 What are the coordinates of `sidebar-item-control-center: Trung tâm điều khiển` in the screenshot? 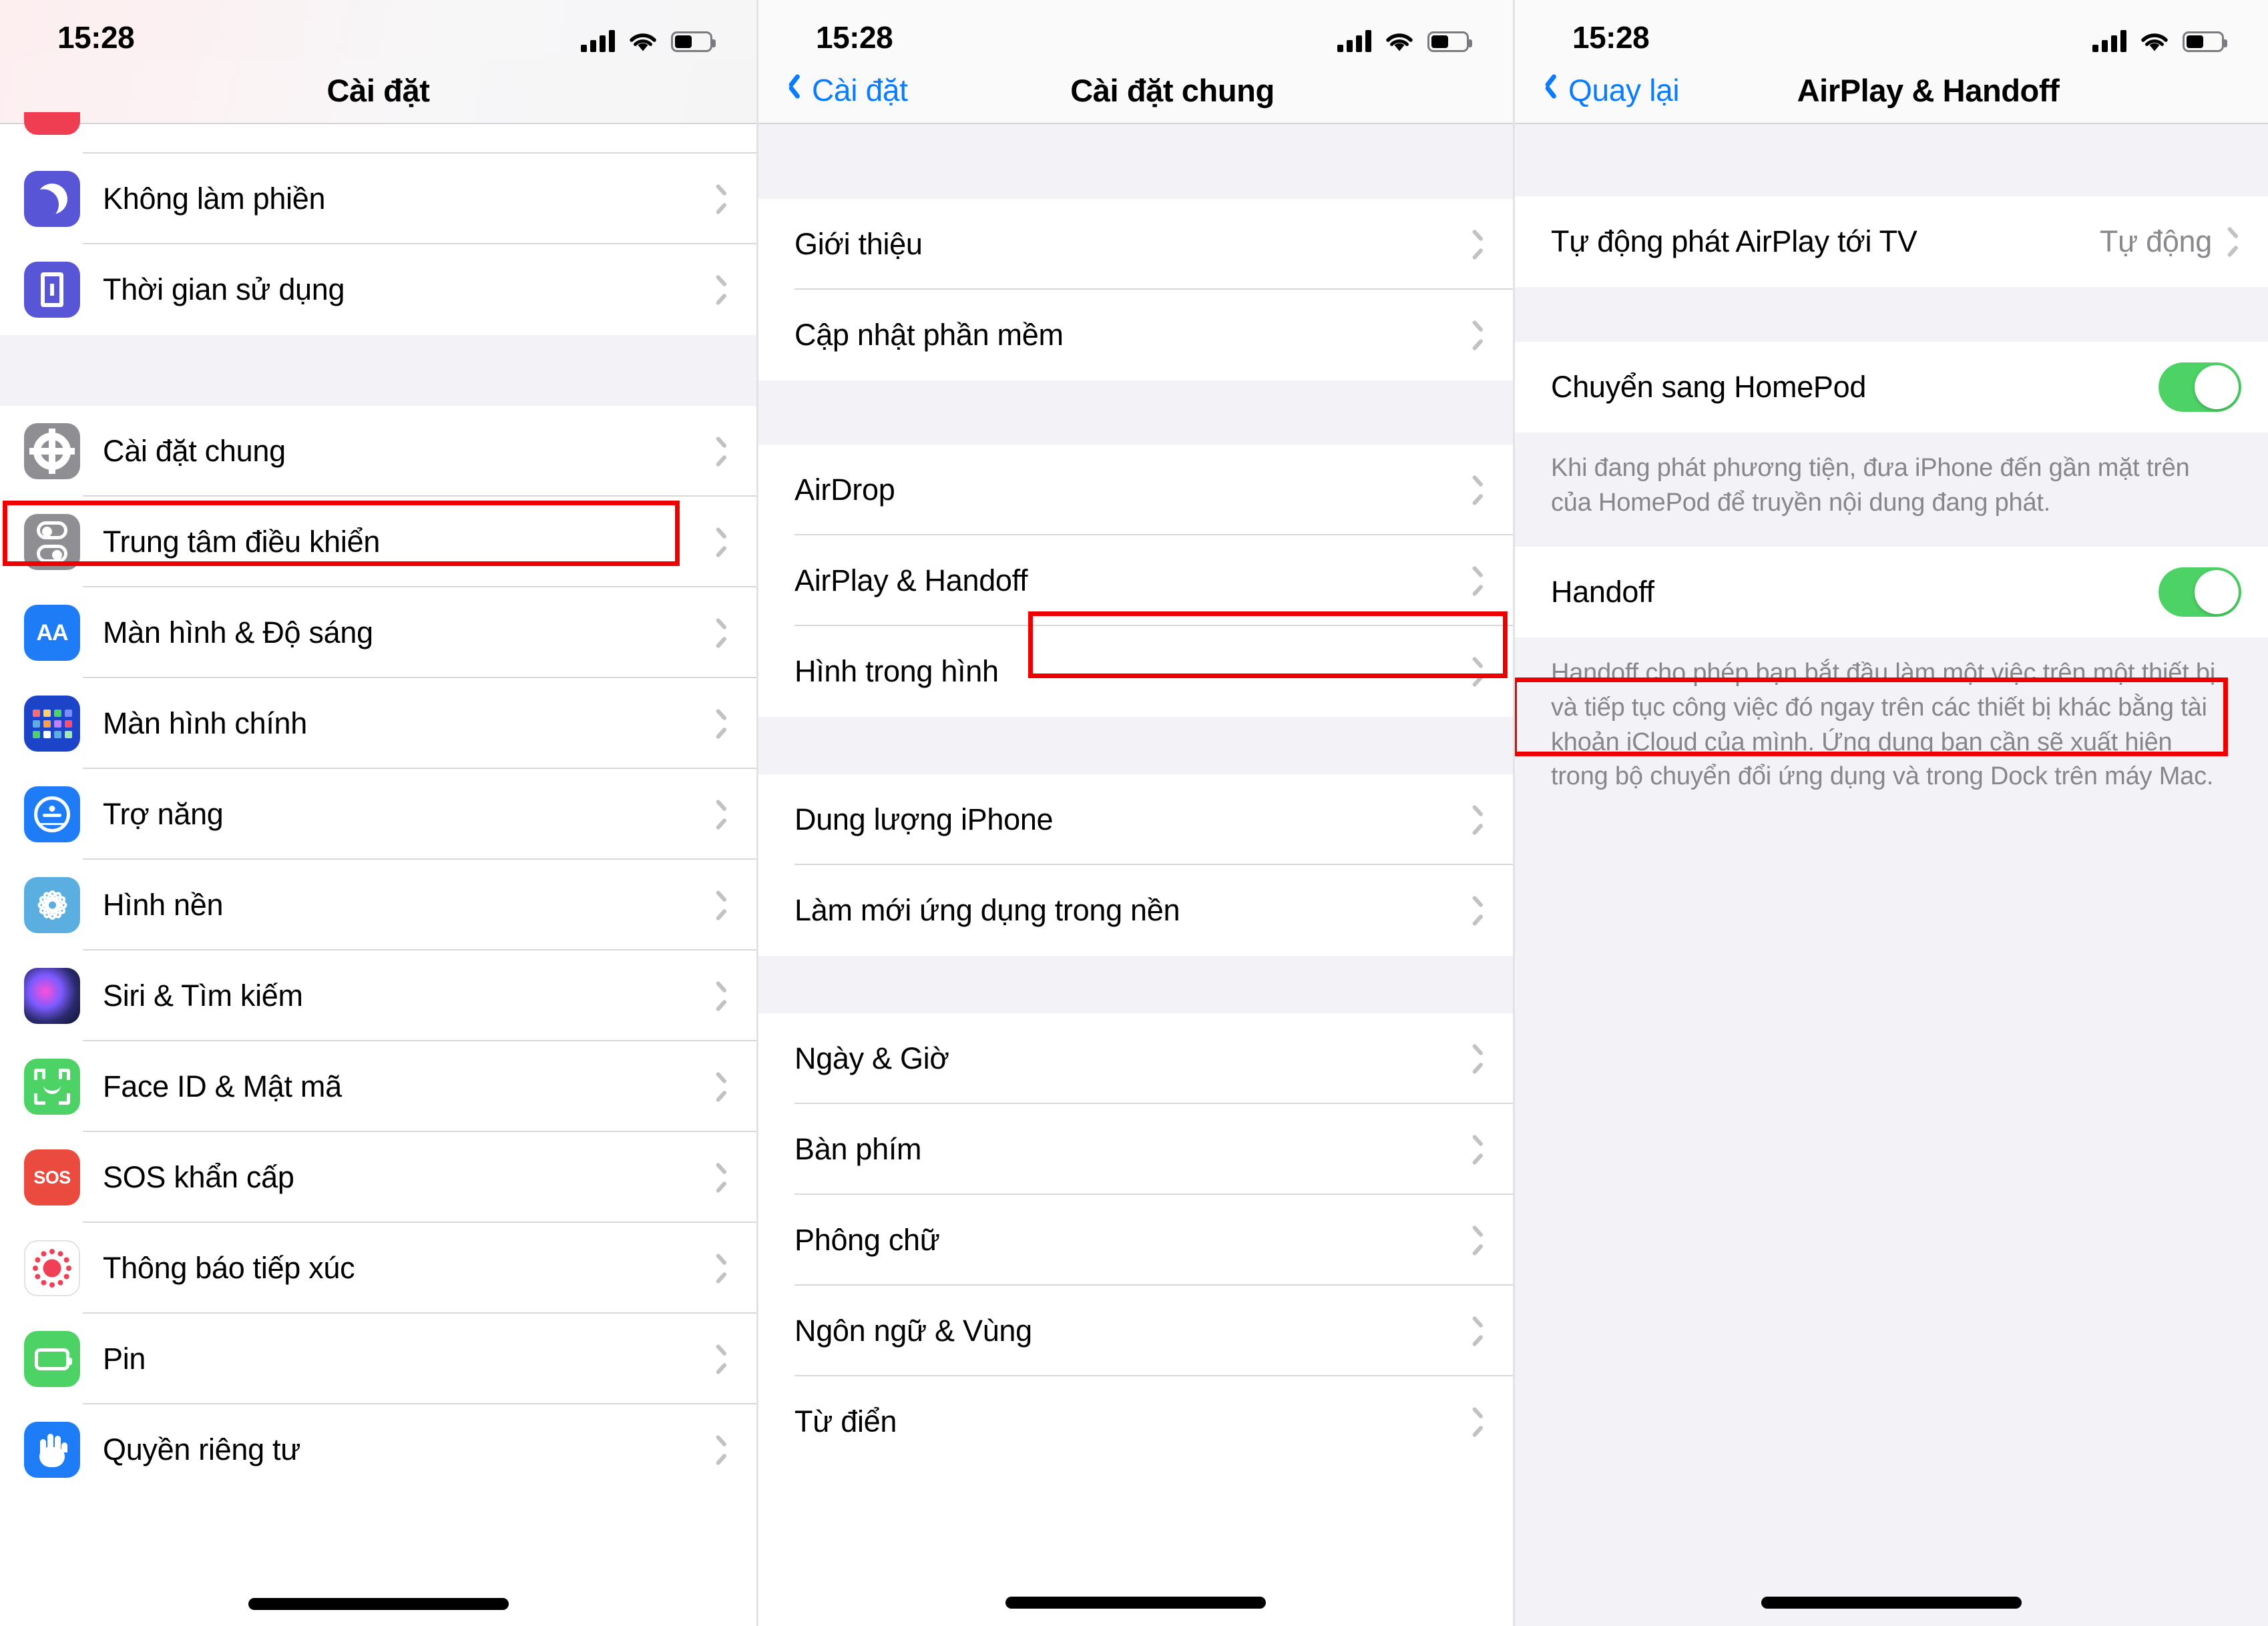 It's located at (378, 542).